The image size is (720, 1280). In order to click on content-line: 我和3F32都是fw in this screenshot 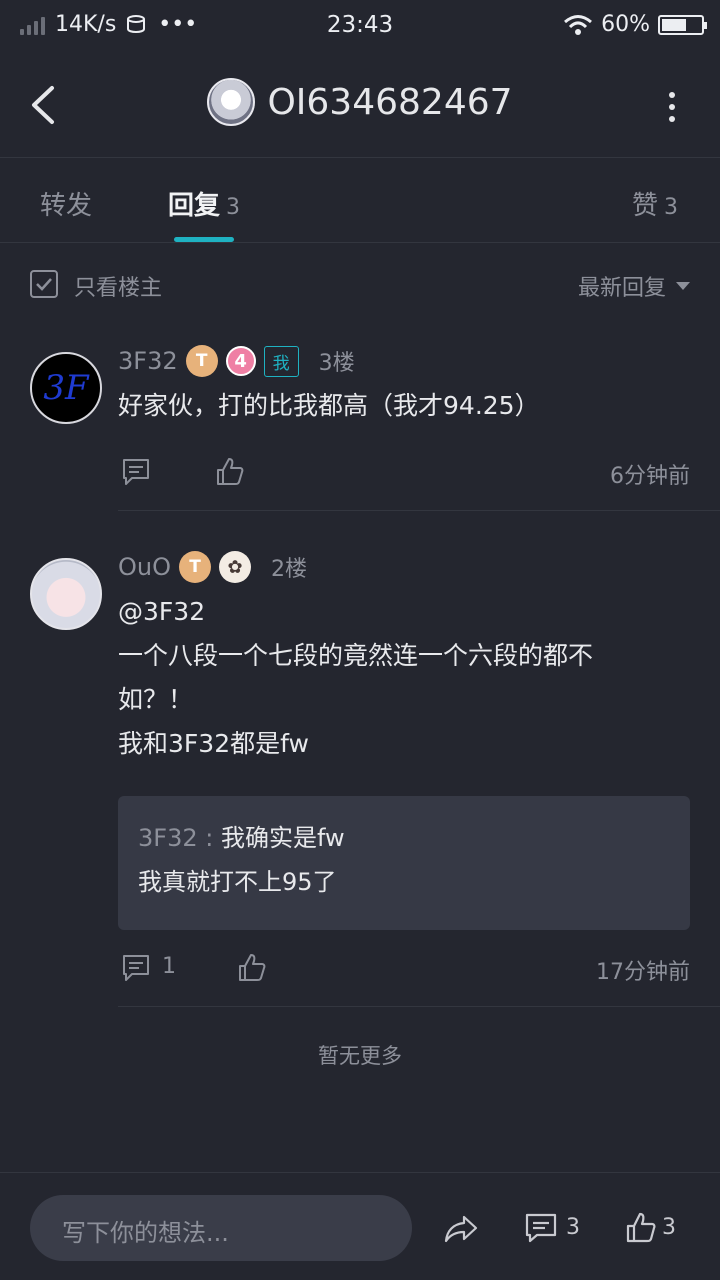, I will do `click(213, 743)`.